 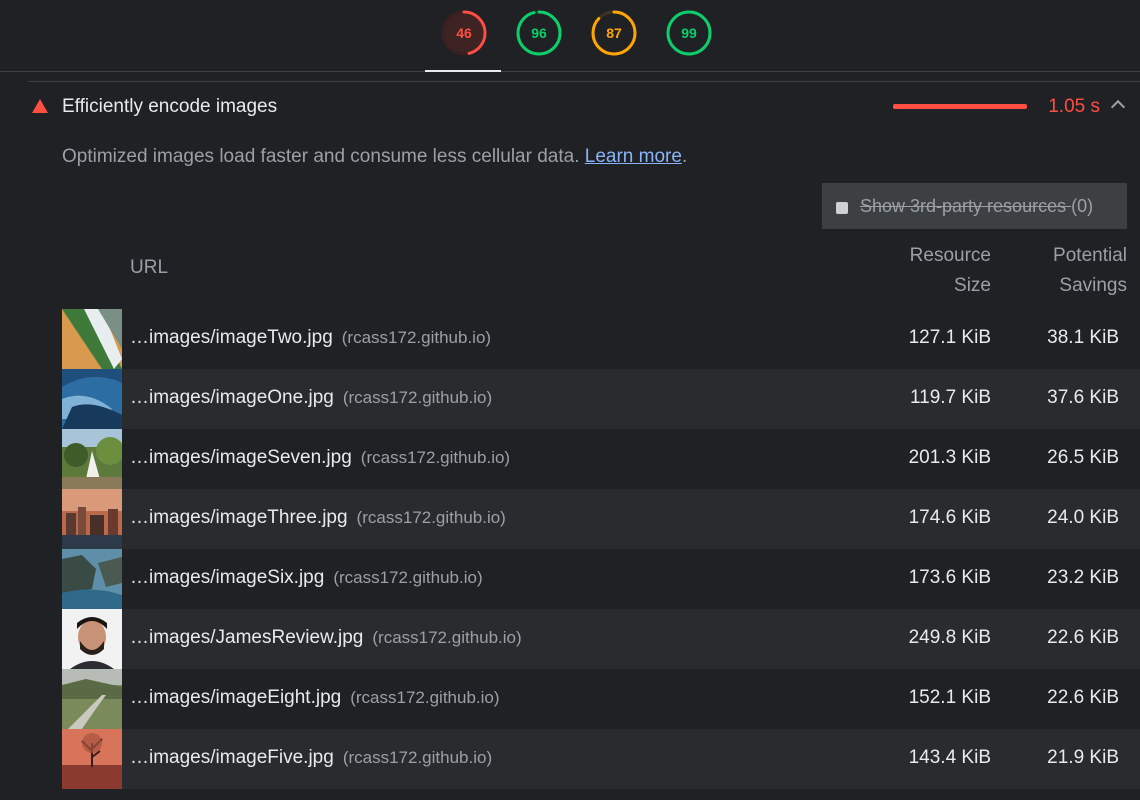 What do you see at coordinates (960, 106) in the screenshot?
I see `savings-bar` at bounding box center [960, 106].